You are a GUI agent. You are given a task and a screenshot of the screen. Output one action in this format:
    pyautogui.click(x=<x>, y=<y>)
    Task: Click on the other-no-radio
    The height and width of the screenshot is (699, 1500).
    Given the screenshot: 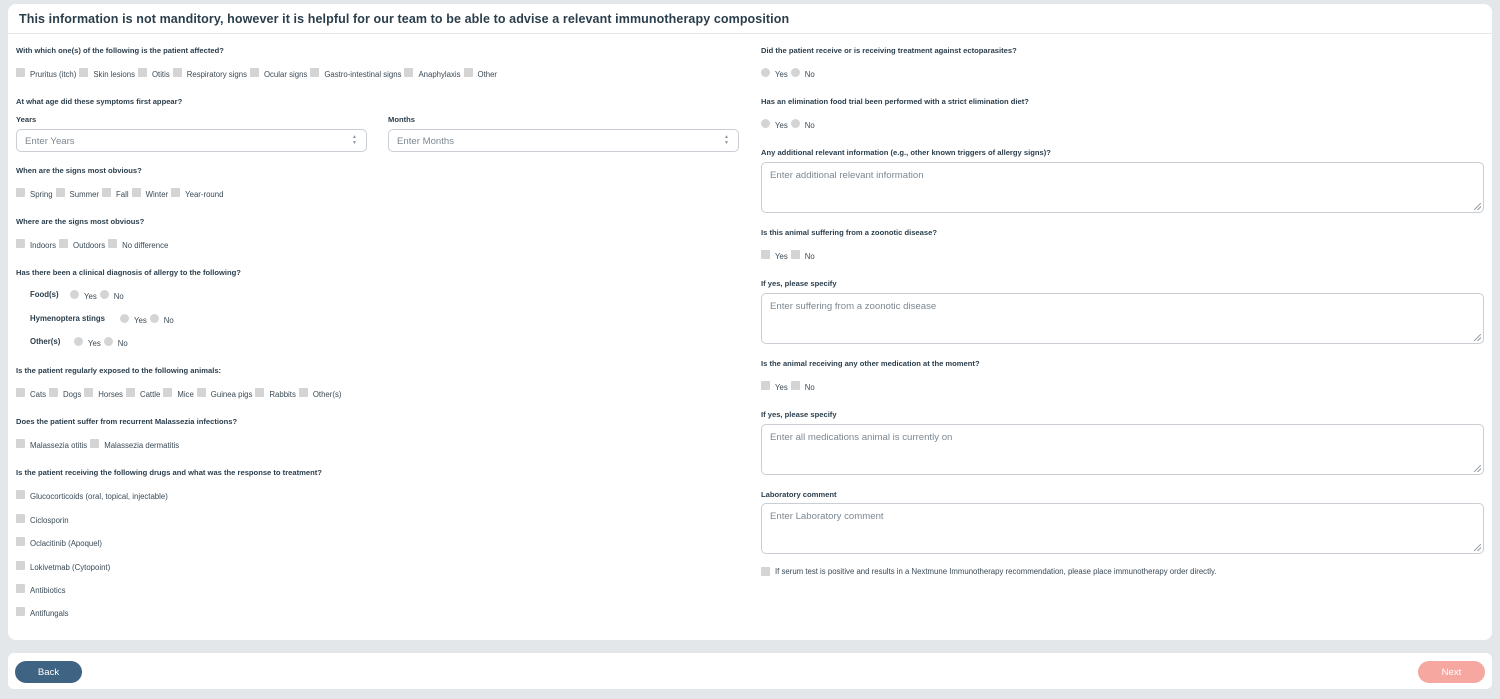 What is the action you would take?
    pyautogui.click(x=108, y=341)
    